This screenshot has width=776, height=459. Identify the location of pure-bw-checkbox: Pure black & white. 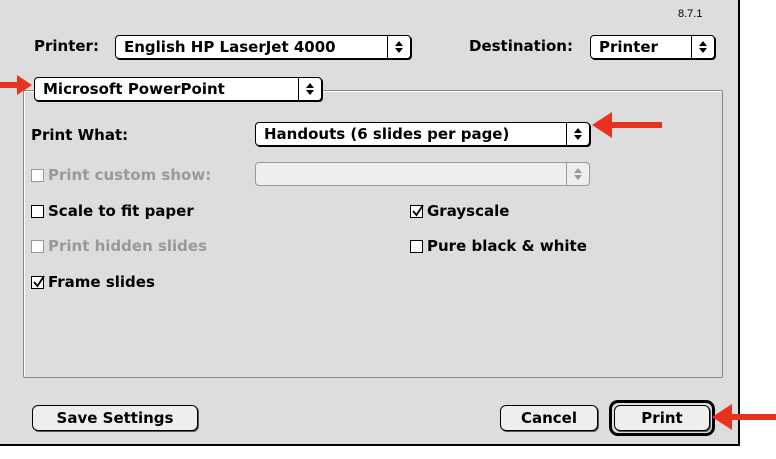
(498, 246).